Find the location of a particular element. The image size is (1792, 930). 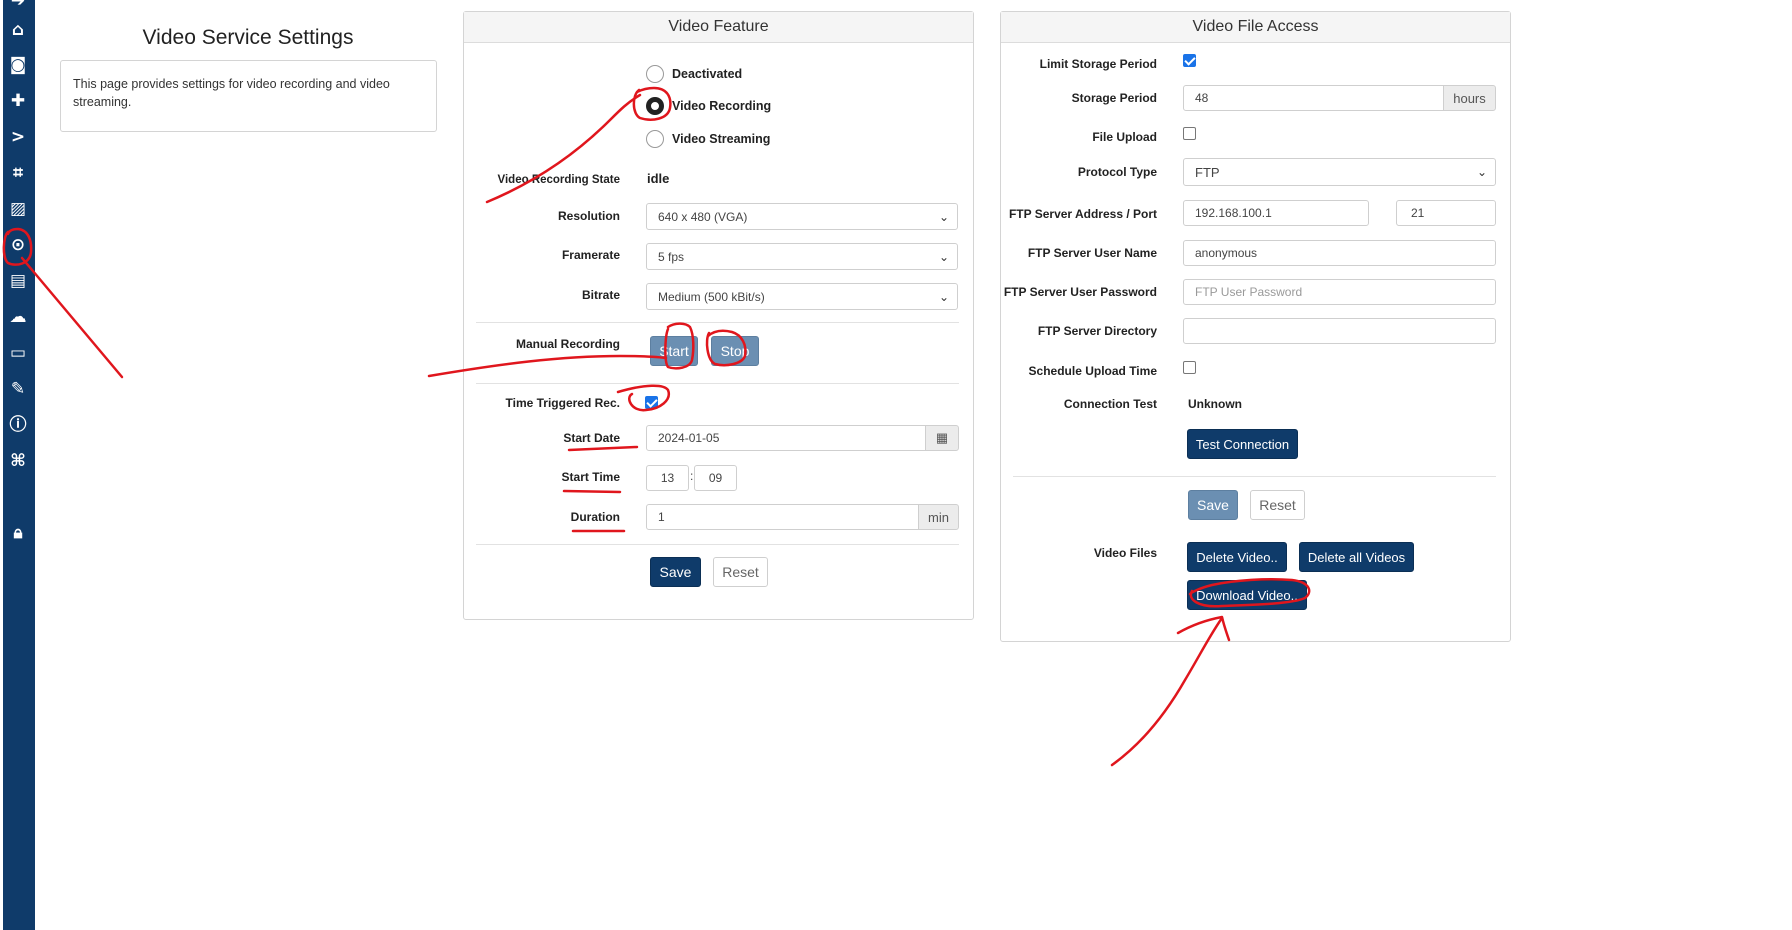

ftp-directory-label: FTP Server Directory is located at coordinates (1097, 331).